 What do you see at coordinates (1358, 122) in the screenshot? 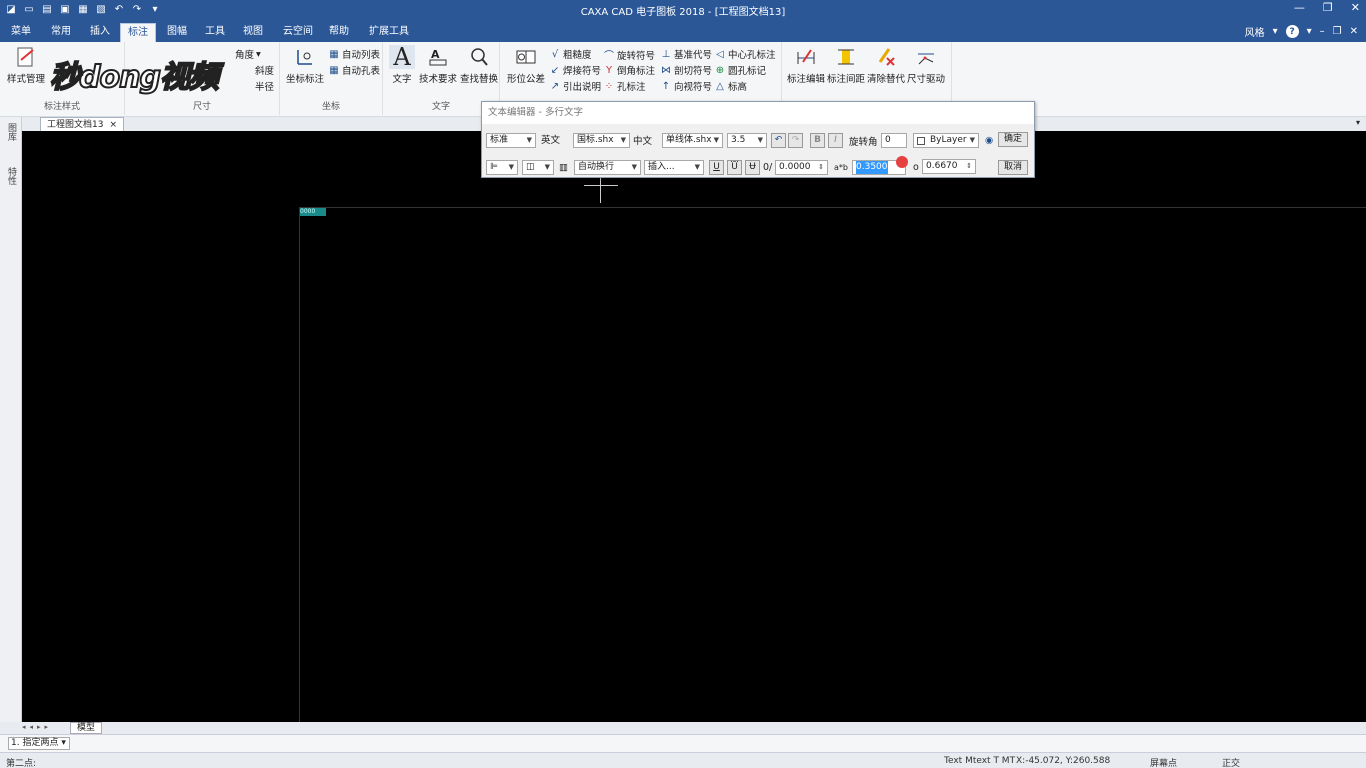
I see `tab-list-dropdown-icon: ▾` at bounding box center [1358, 122].